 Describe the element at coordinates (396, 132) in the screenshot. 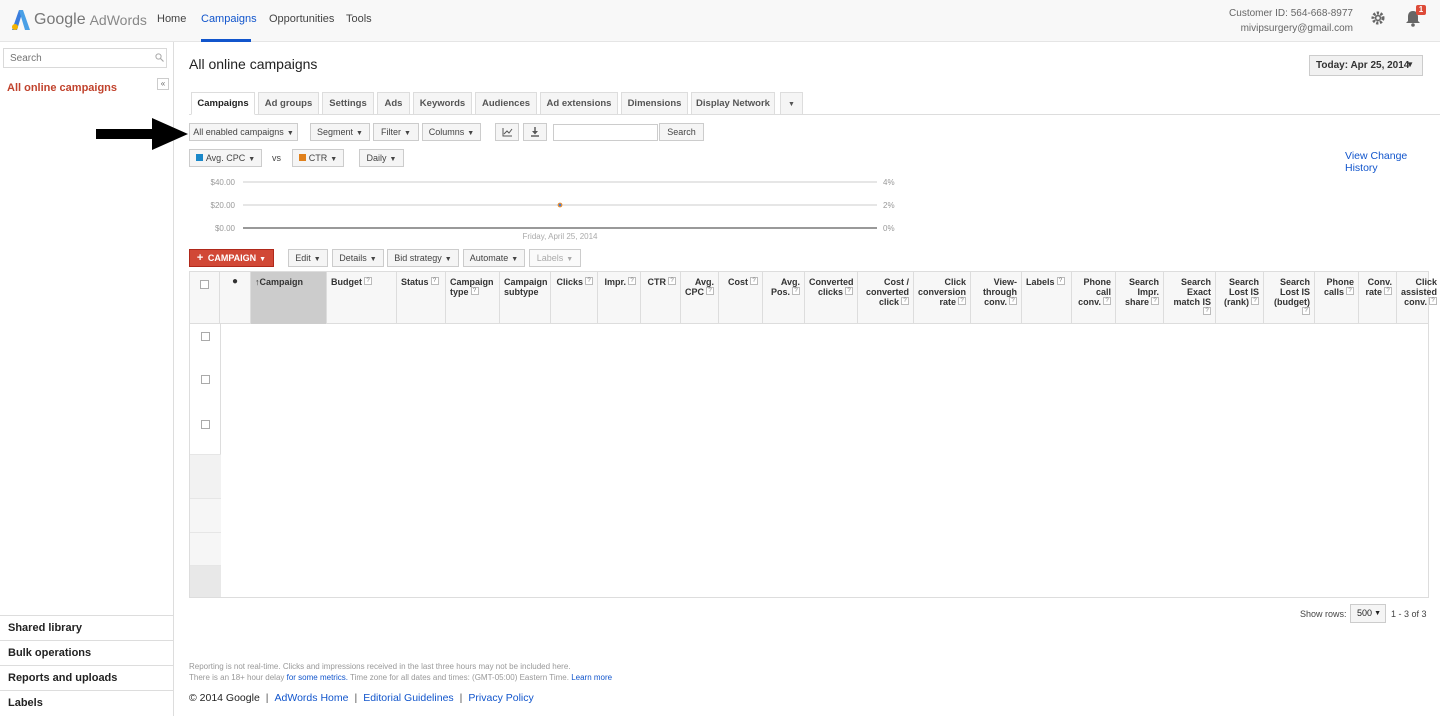

I see `filter-dropdown: Filter ▼` at that location.